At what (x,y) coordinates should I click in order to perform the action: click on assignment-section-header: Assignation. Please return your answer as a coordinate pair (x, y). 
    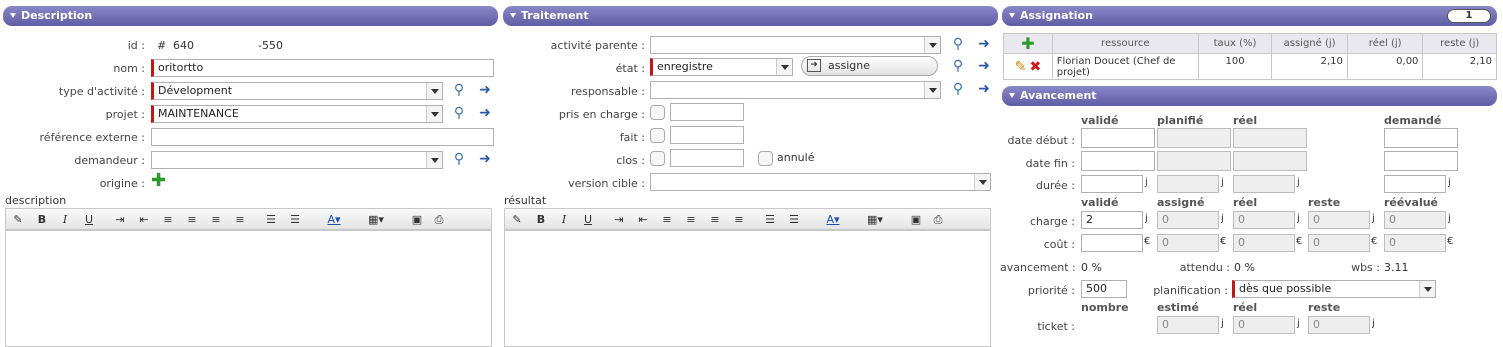
    Looking at the image, I should click on (1249, 16).